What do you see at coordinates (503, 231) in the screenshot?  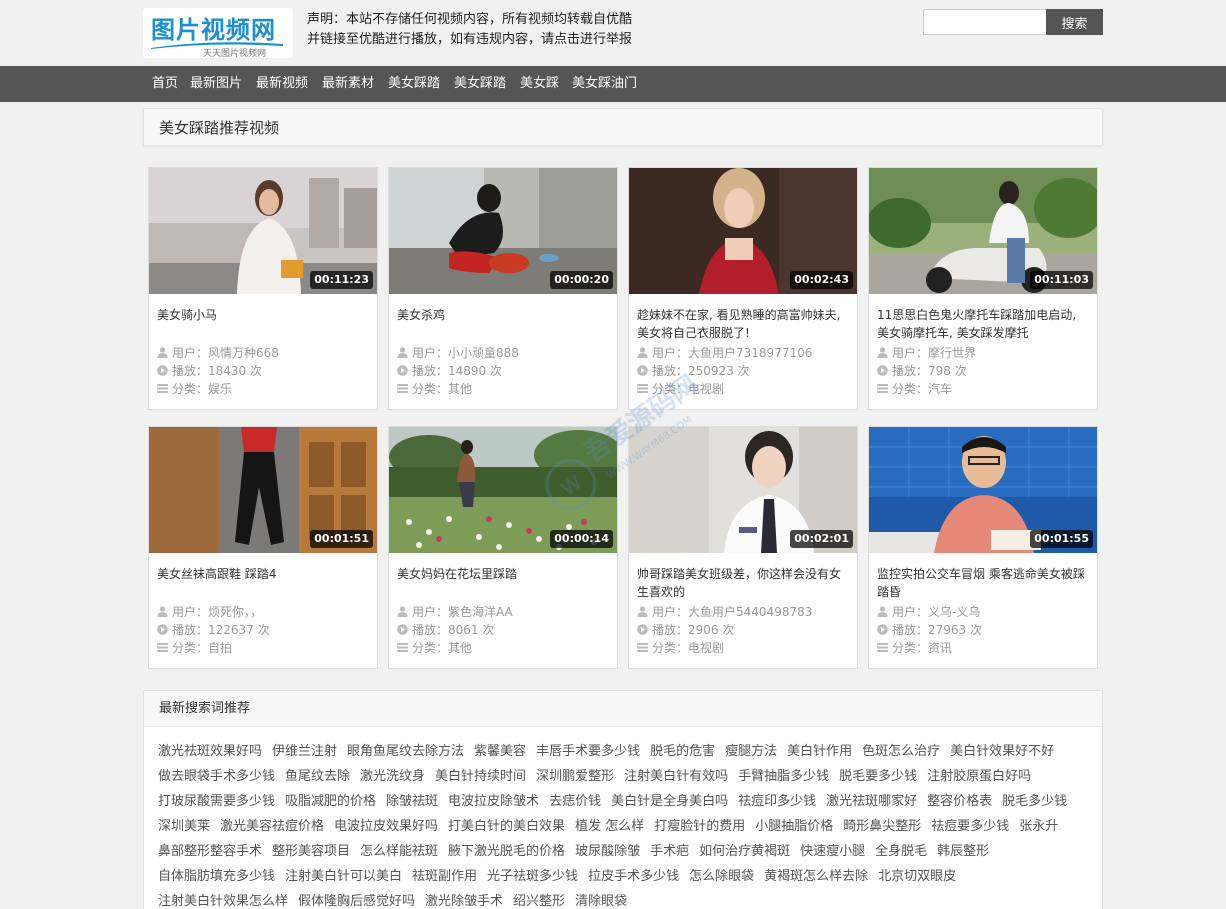 I see `video-thumbnail: 00:00:20` at bounding box center [503, 231].